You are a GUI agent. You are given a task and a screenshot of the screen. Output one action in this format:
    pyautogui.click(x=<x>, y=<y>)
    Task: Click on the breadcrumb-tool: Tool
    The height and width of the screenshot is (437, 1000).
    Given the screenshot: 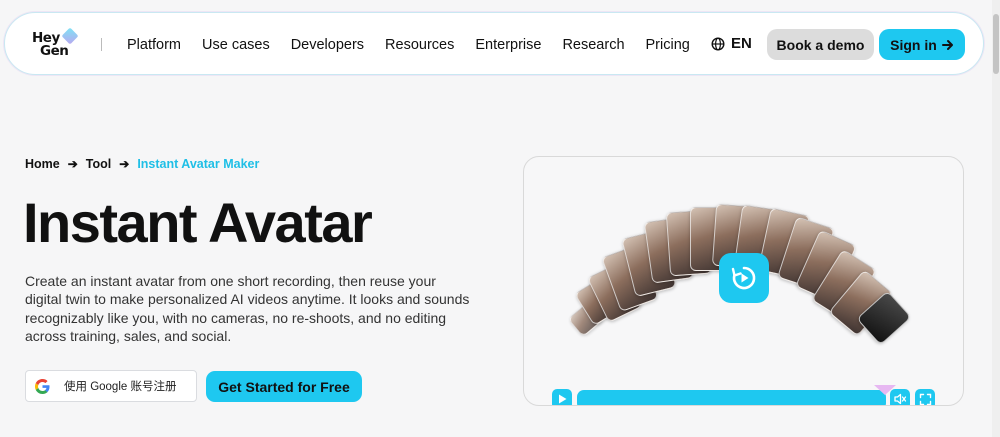 What is the action you would take?
    pyautogui.click(x=98, y=164)
    